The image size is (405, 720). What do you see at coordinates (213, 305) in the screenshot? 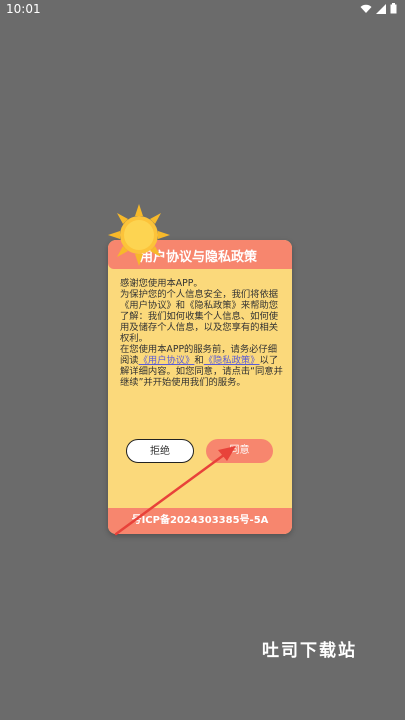
I see `privacy-policy-text: 《隐私政策》` at bounding box center [213, 305].